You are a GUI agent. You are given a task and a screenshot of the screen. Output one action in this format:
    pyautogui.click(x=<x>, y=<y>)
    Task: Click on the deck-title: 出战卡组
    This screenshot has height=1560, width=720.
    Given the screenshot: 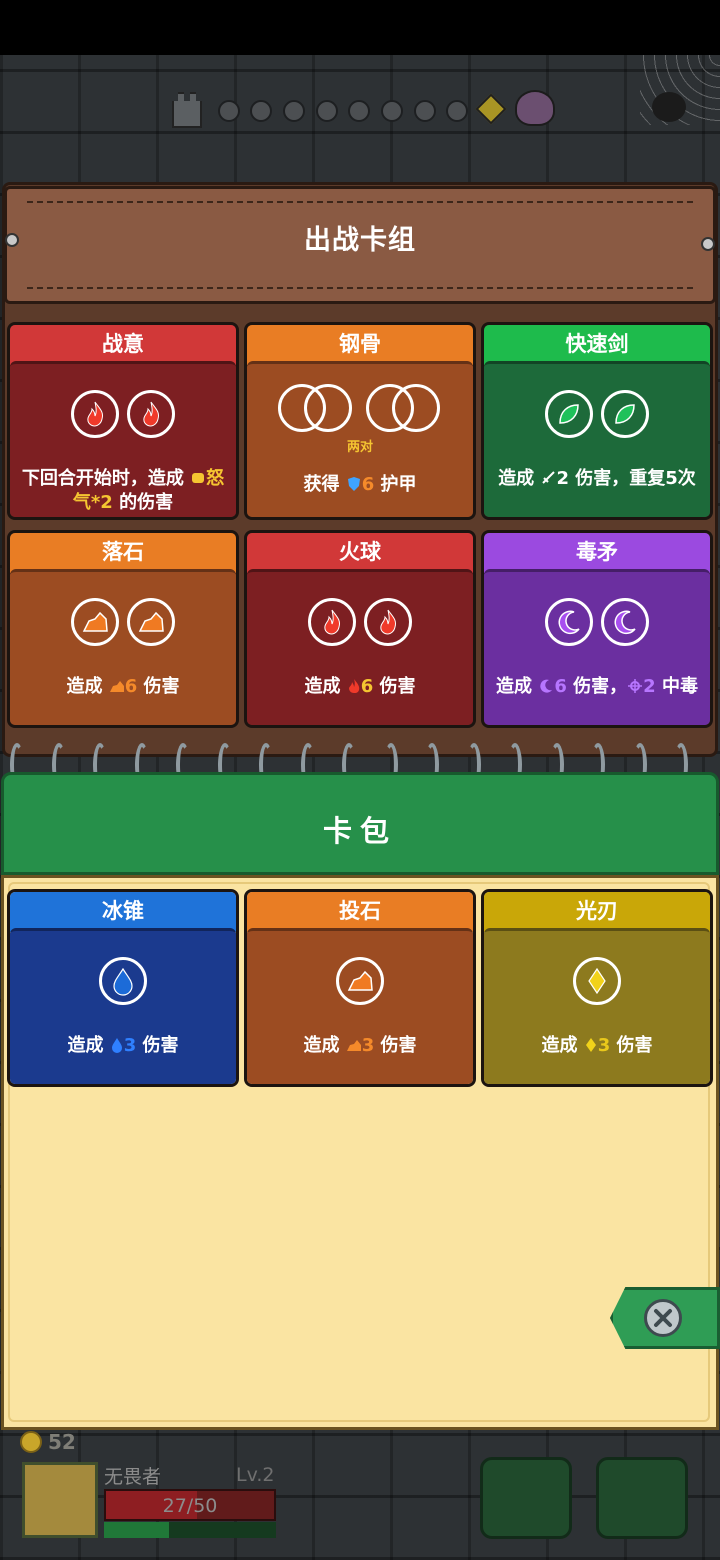 What is the action you would take?
    pyautogui.click(x=360, y=240)
    